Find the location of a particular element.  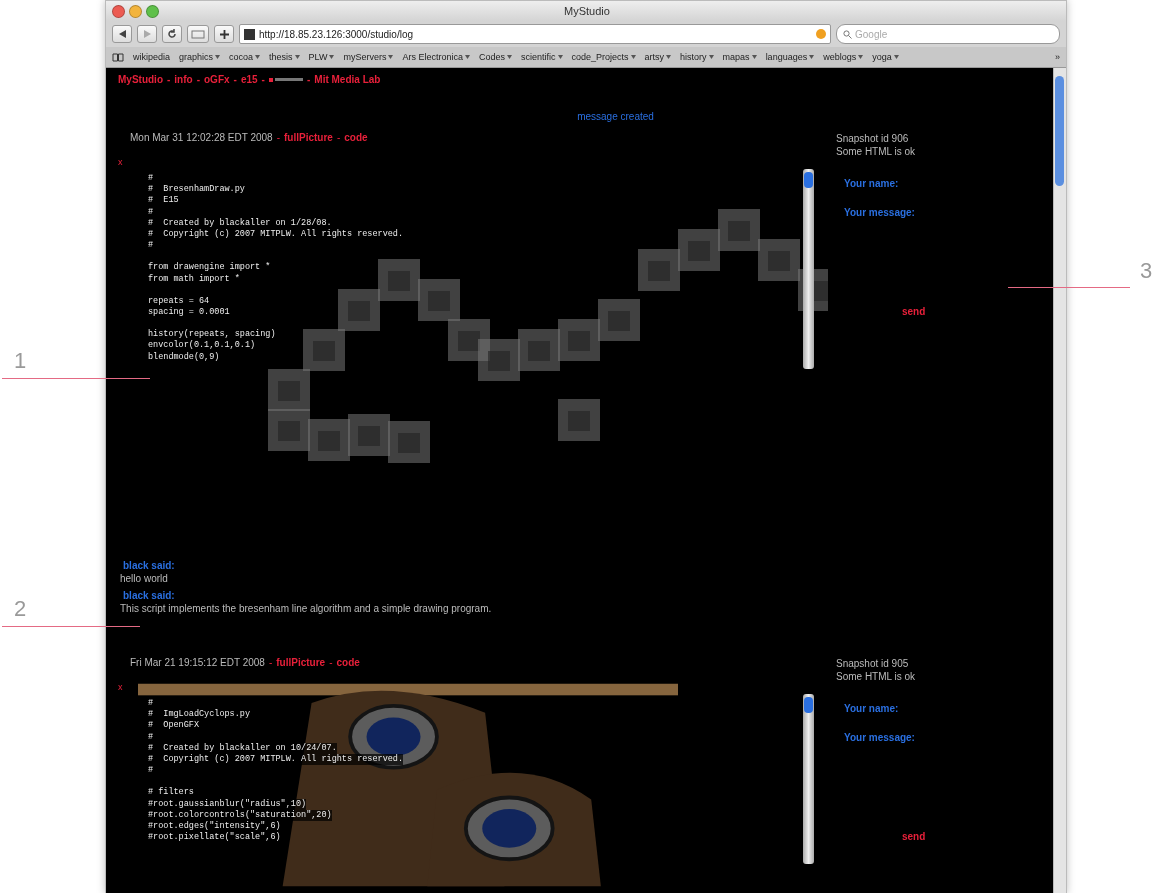

callout-number: 2 is located at coordinates (20, 609).